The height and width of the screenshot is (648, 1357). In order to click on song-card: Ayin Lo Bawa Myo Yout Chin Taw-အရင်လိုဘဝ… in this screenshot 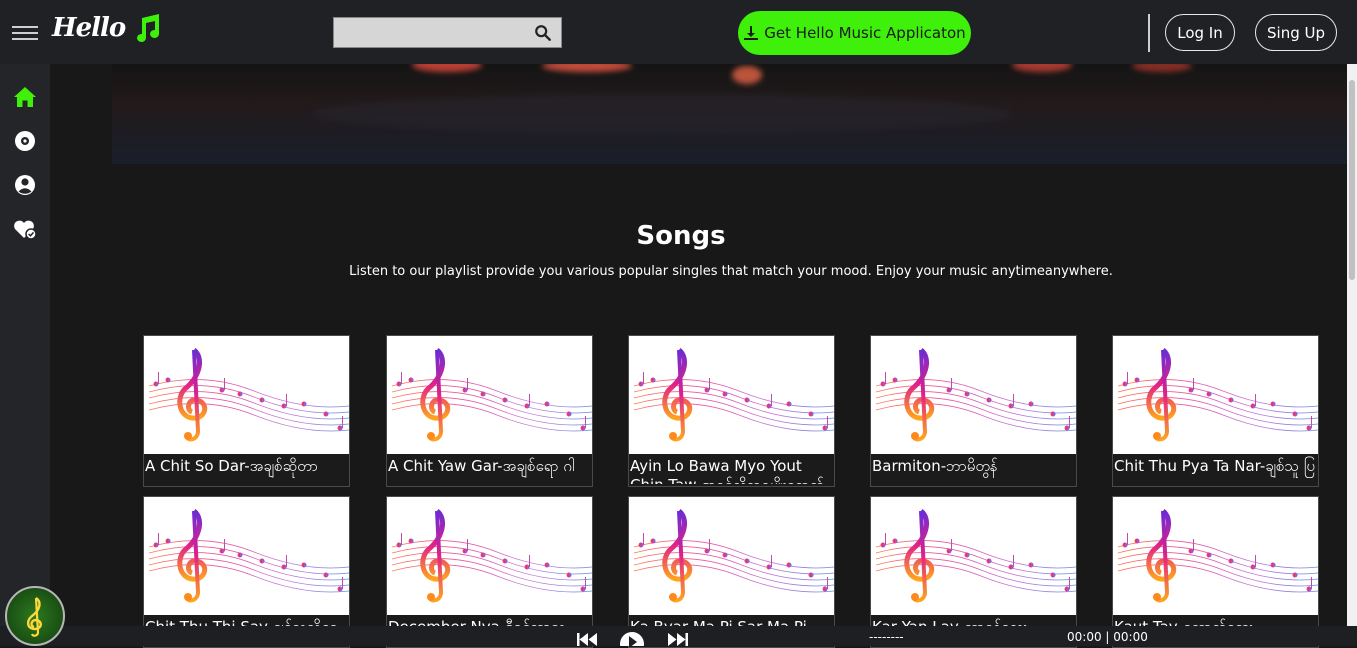, I will do `click(731, 411)`.